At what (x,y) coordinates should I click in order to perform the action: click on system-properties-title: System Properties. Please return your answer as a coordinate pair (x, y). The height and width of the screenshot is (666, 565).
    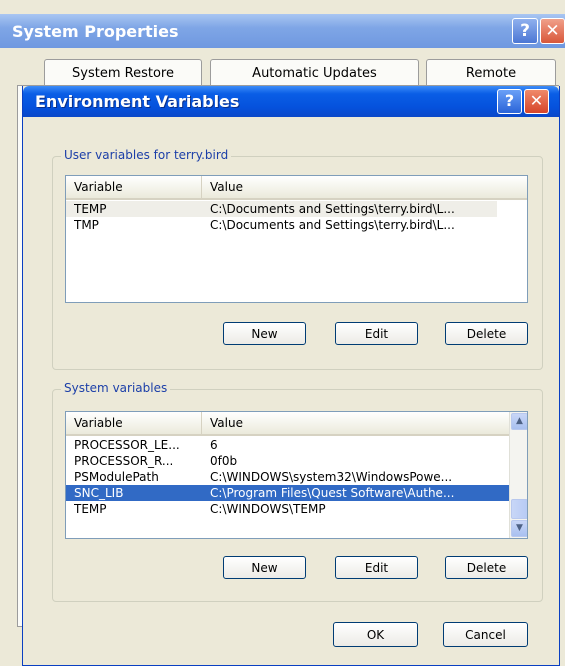
    Looking at the image, I should click on (95, 31).